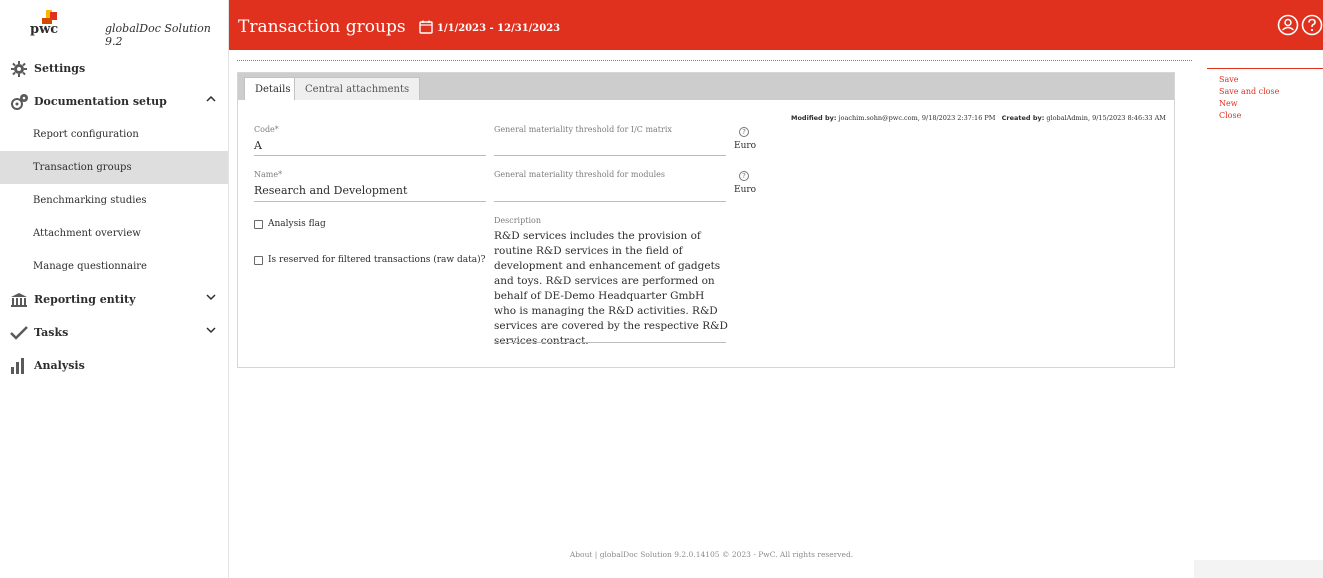 The image size is (1323, 578). What do you see at coordinates (330, 190) in the screenshot?
I see `name-input: Research and Development` at bounding box center [330, 190].